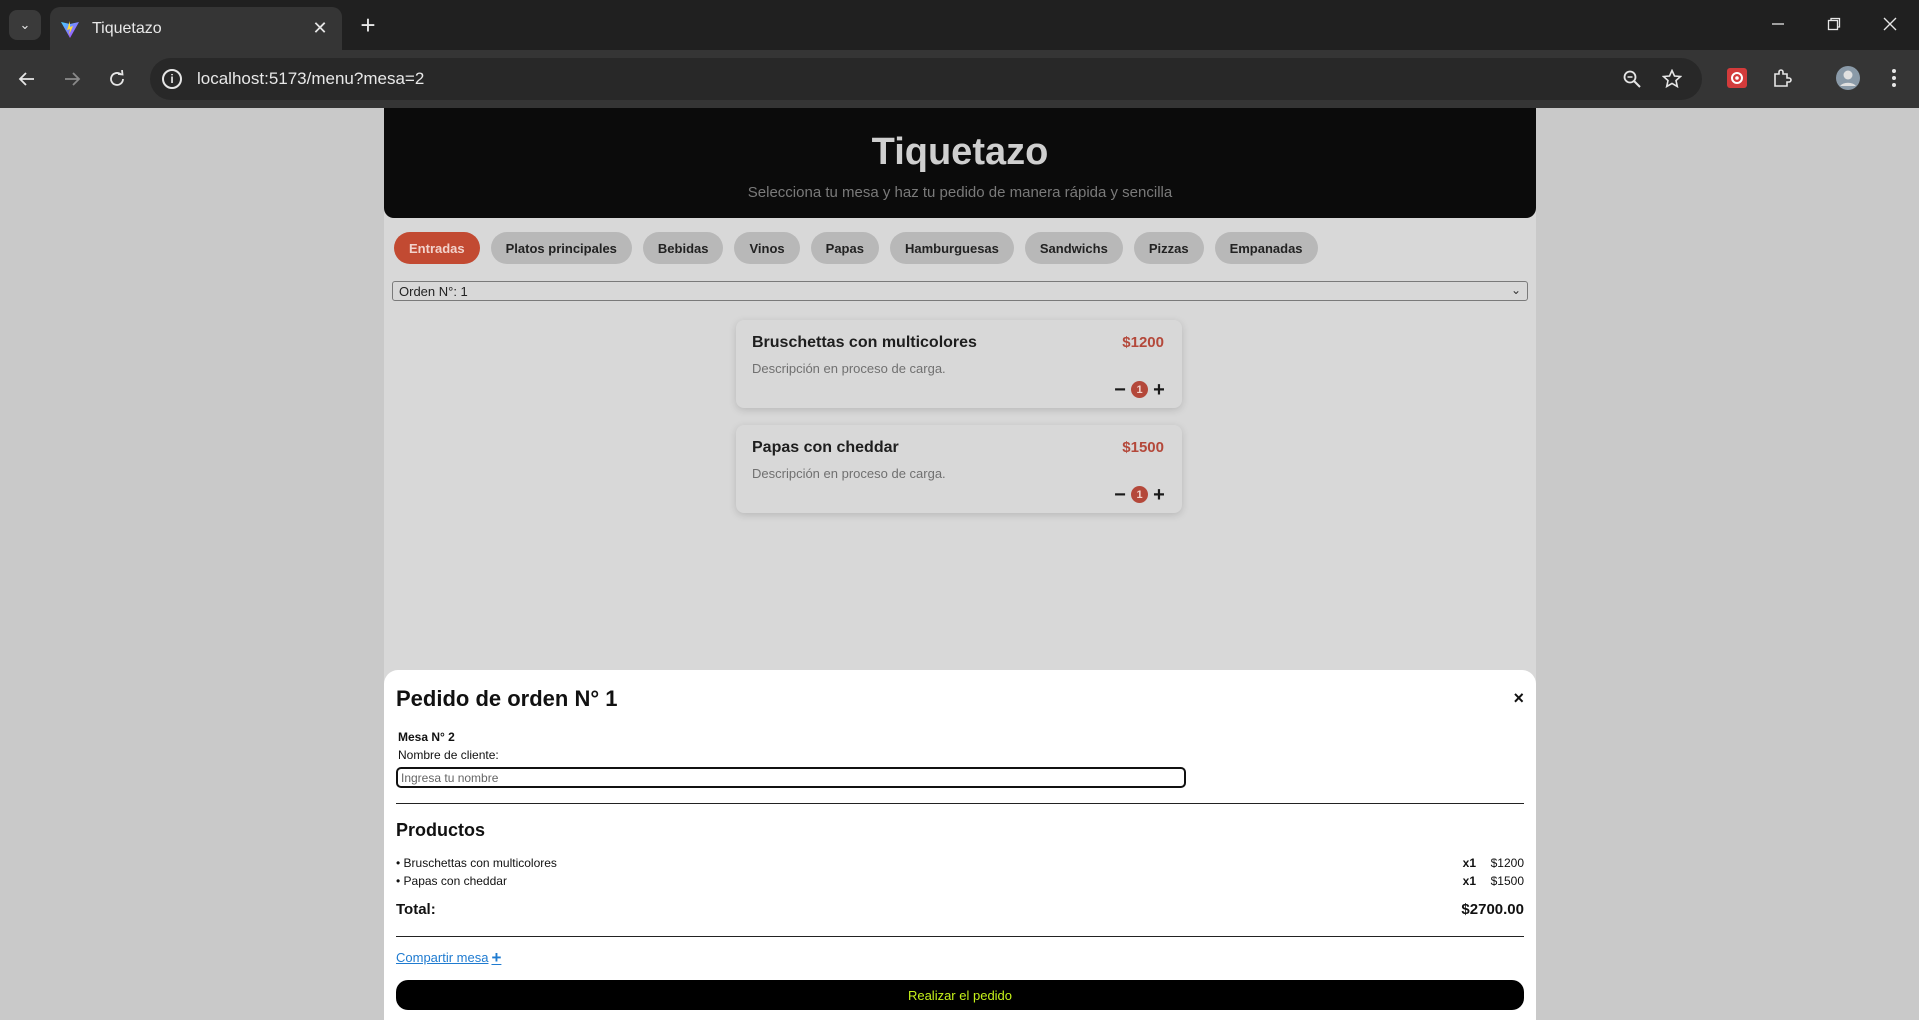  What do you see at coordinates (960, 864) in the screenshot?
I see `order-line-item: • Bruschettas con multicolores x1 $1200` at bounding box center [960, 864].